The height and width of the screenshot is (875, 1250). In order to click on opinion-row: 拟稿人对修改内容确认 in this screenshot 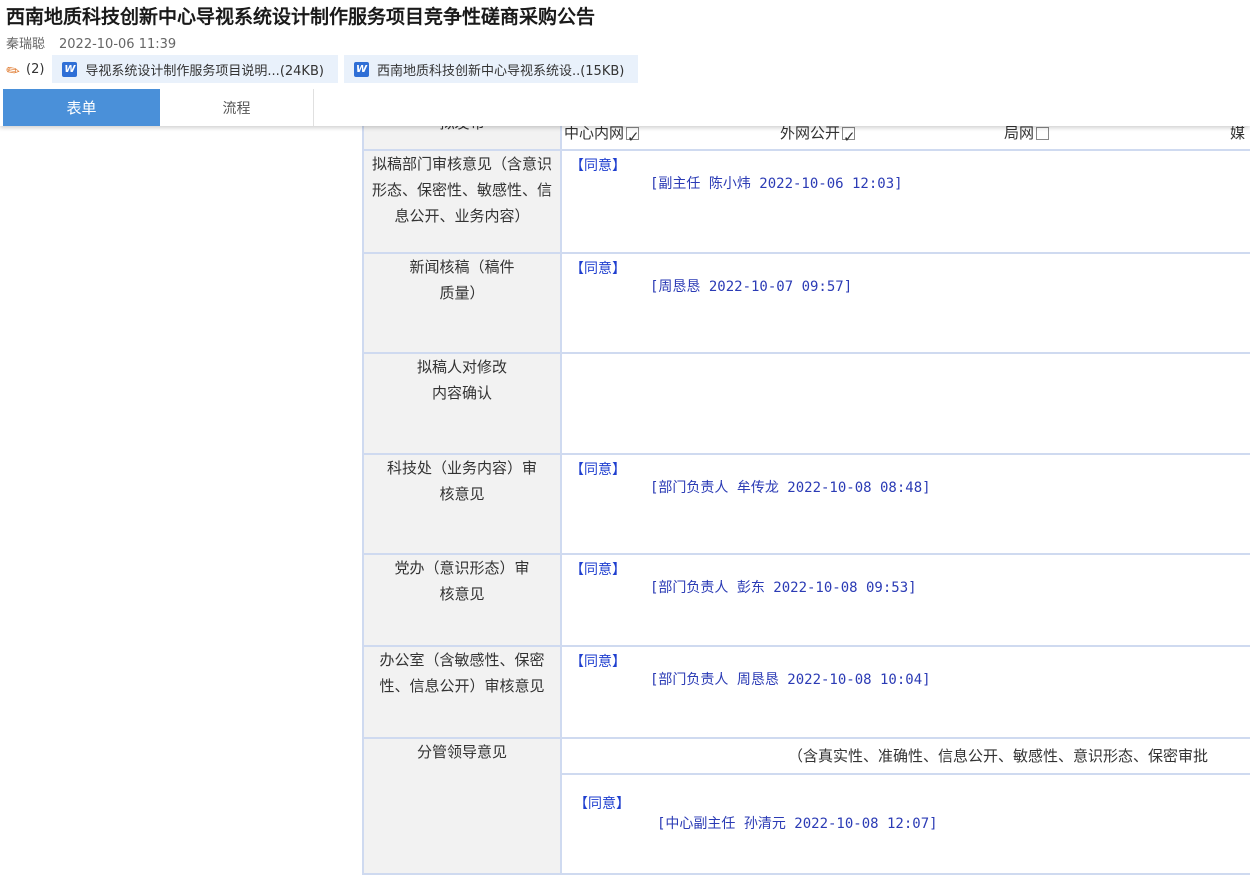, I will do `click(806, 403)`.